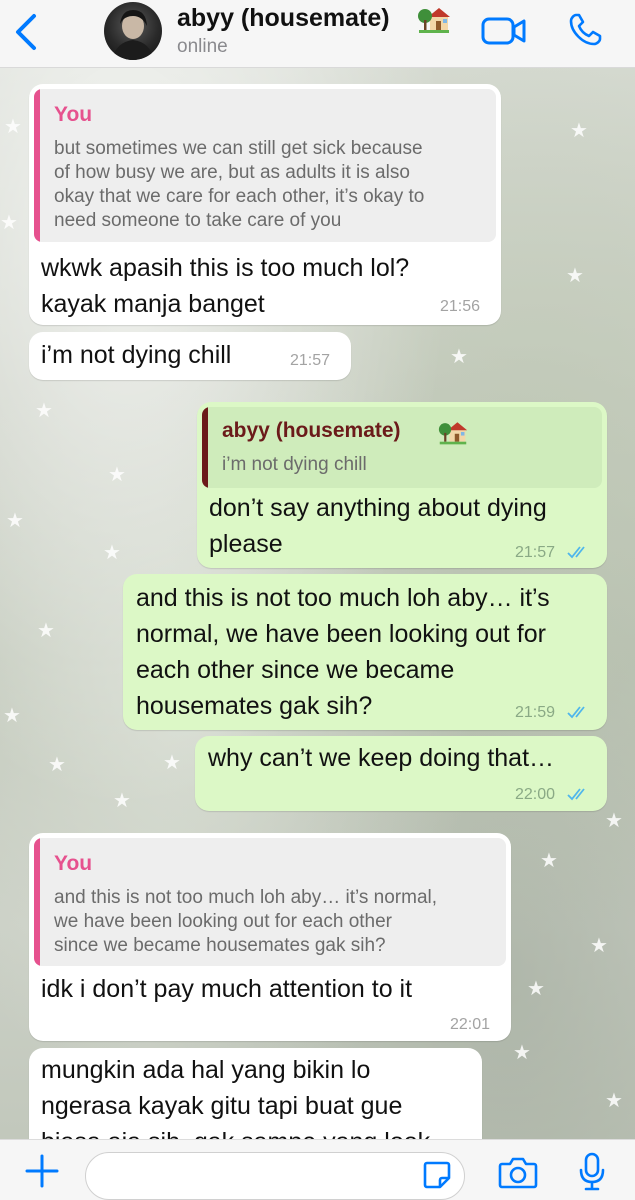  Describe the element at coordinates (378, 508) in the screenshot. I see `message-line: don’t say anything about dying` at that location.